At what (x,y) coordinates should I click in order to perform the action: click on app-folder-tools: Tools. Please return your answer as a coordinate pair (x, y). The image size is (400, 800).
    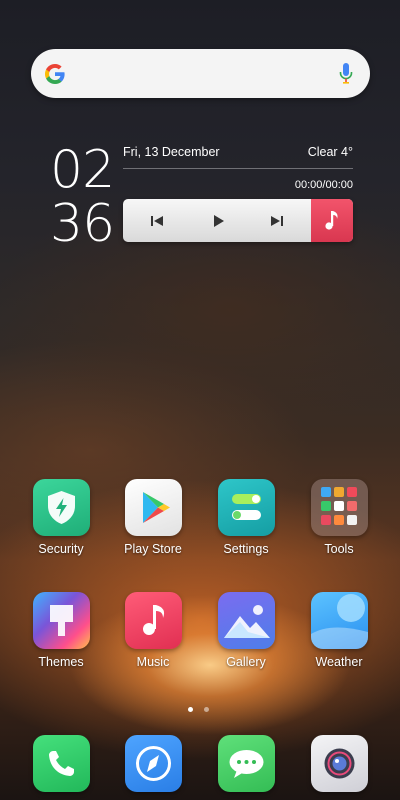
    Looking at the image, I should click on (339, 517).